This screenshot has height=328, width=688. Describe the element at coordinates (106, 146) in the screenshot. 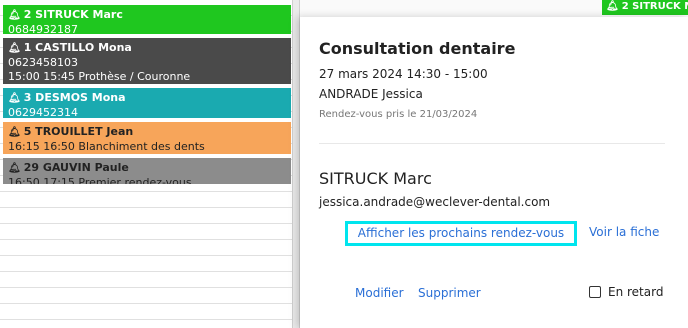

I see `appointment-details: 16:15 16:50 Blanchiment des dents` at that location.